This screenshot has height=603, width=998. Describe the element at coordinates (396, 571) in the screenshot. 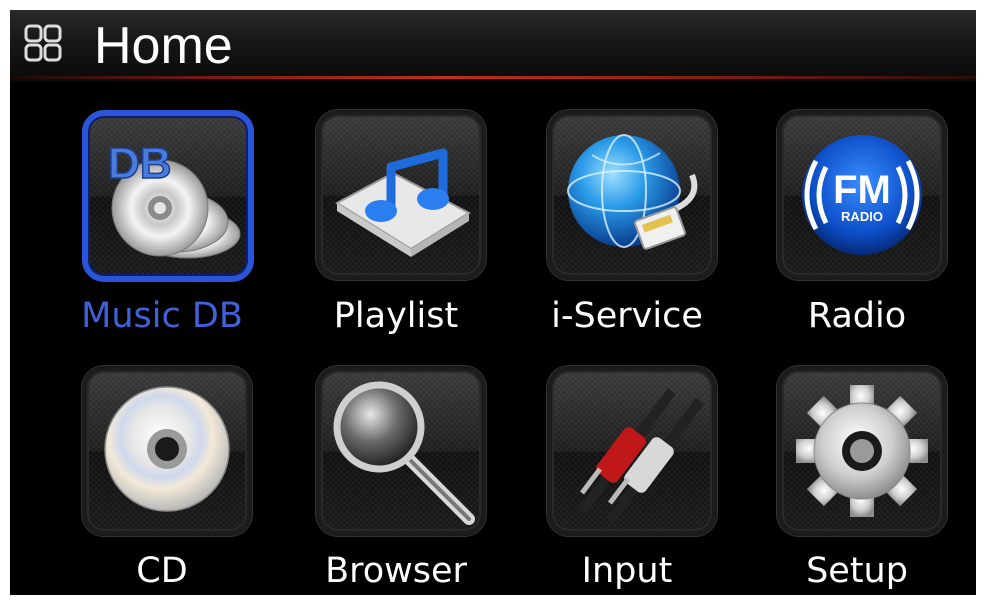

I see `label-browser: Browser` at that location.